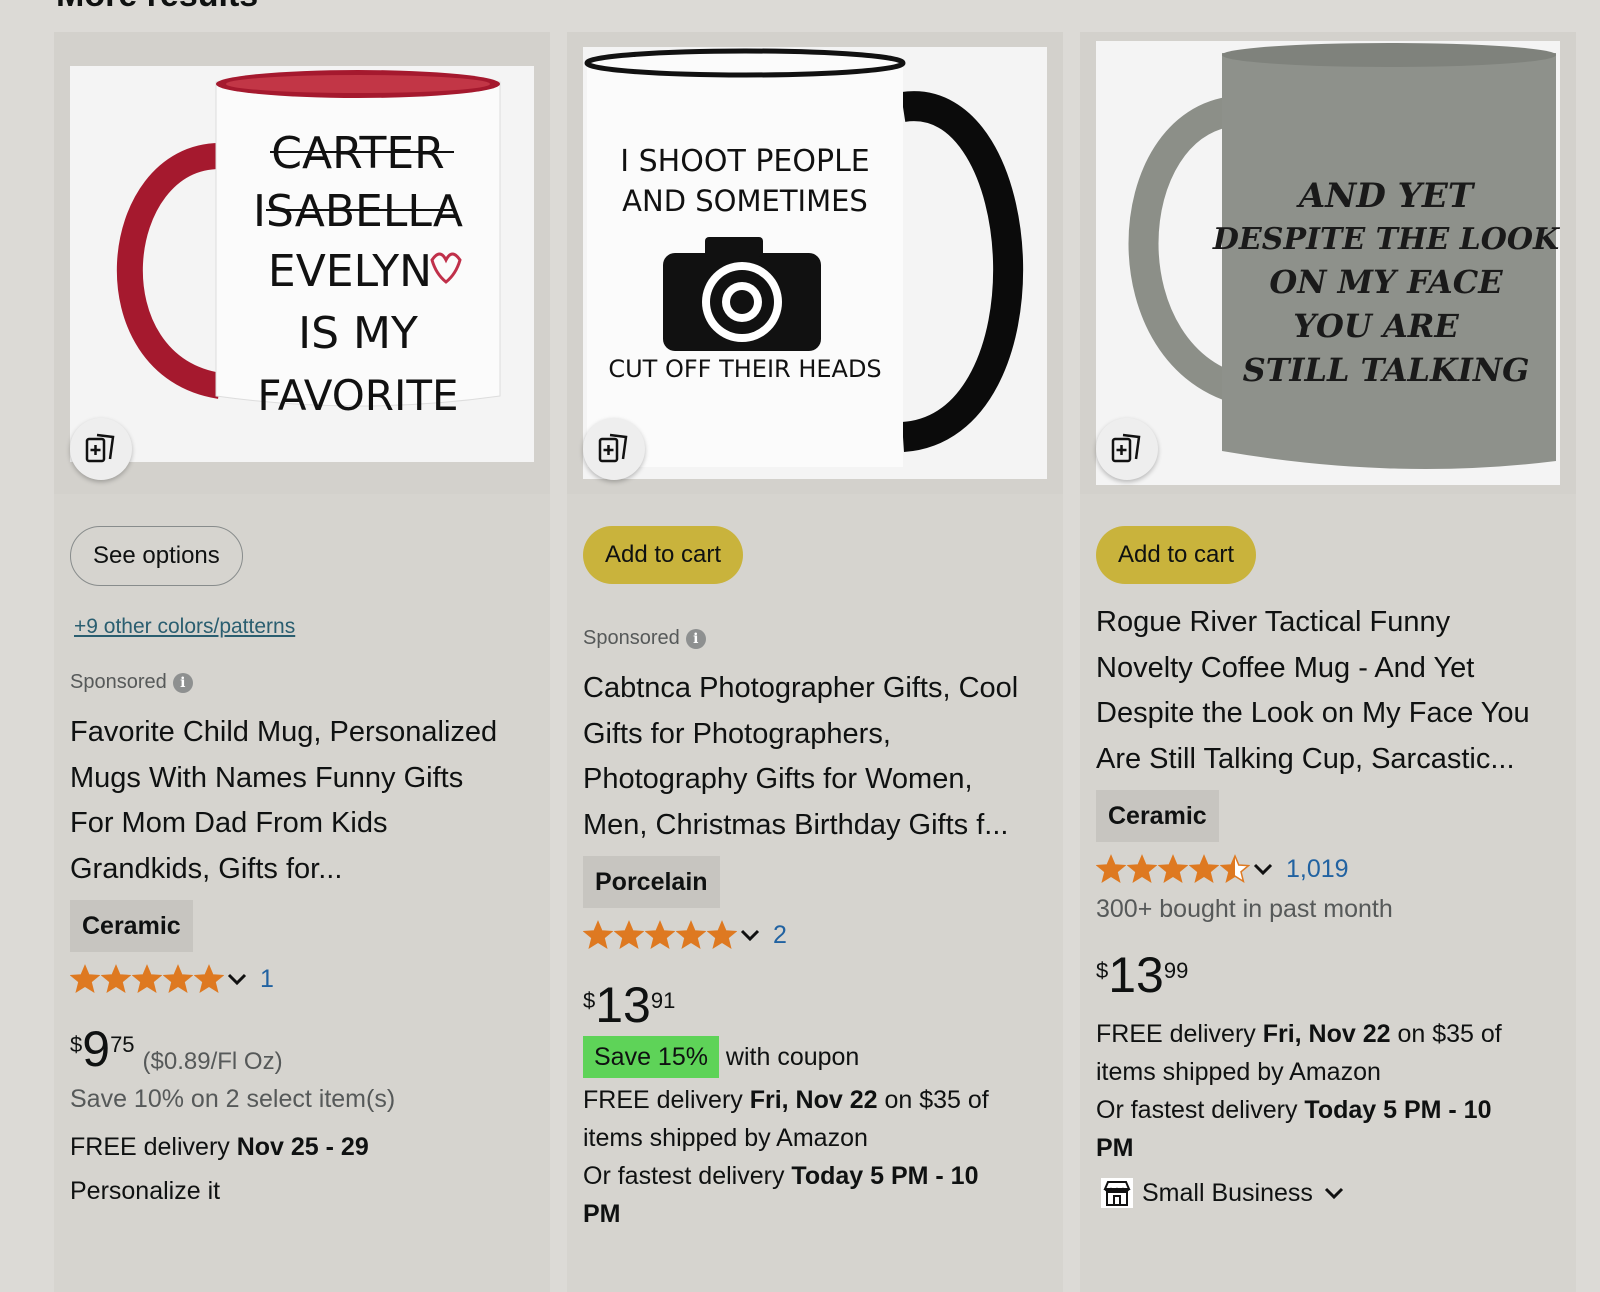  I want to click on title-line: Novelty Coffee Mug - And Yet, so click(1285, 667).